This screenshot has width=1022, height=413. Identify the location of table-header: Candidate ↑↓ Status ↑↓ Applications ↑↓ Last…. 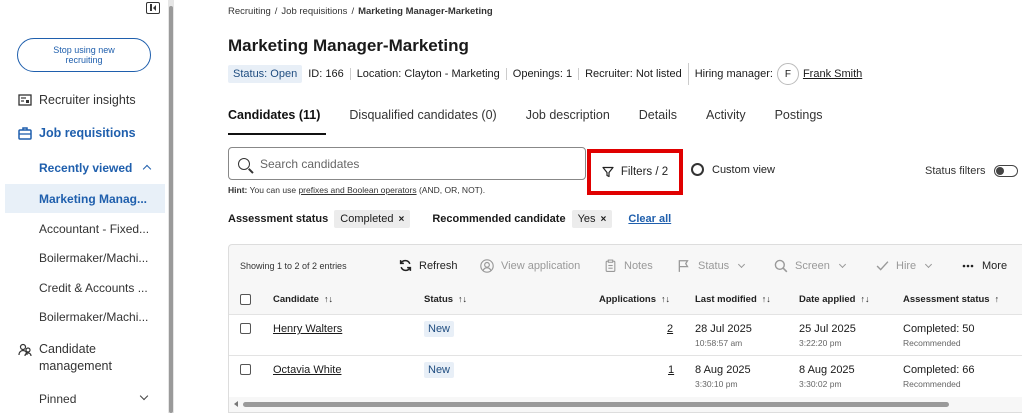
(625, 300).